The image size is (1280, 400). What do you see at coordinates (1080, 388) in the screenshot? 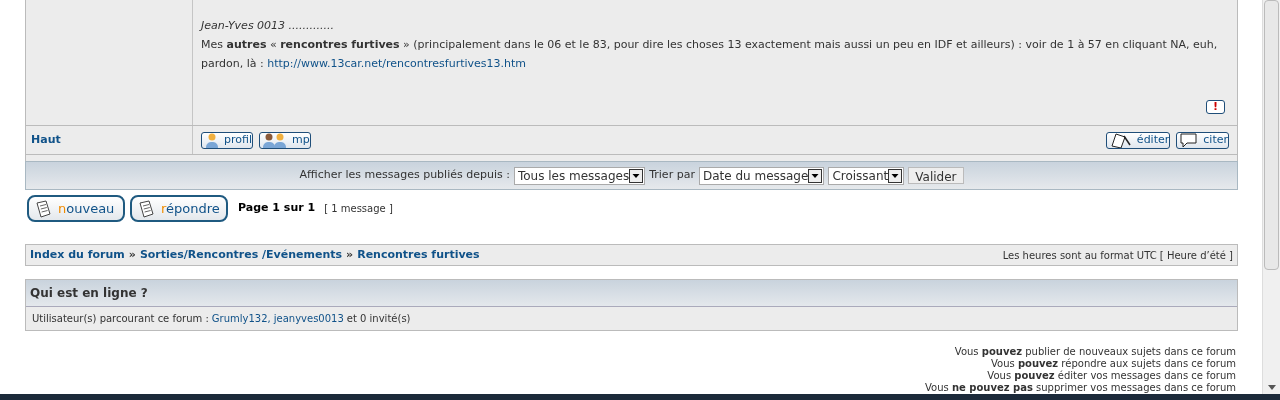
I see `permission-text: Vous ne pouvez pas supprimer vos messages dans ce forum` at bounding box center [1080, 388].